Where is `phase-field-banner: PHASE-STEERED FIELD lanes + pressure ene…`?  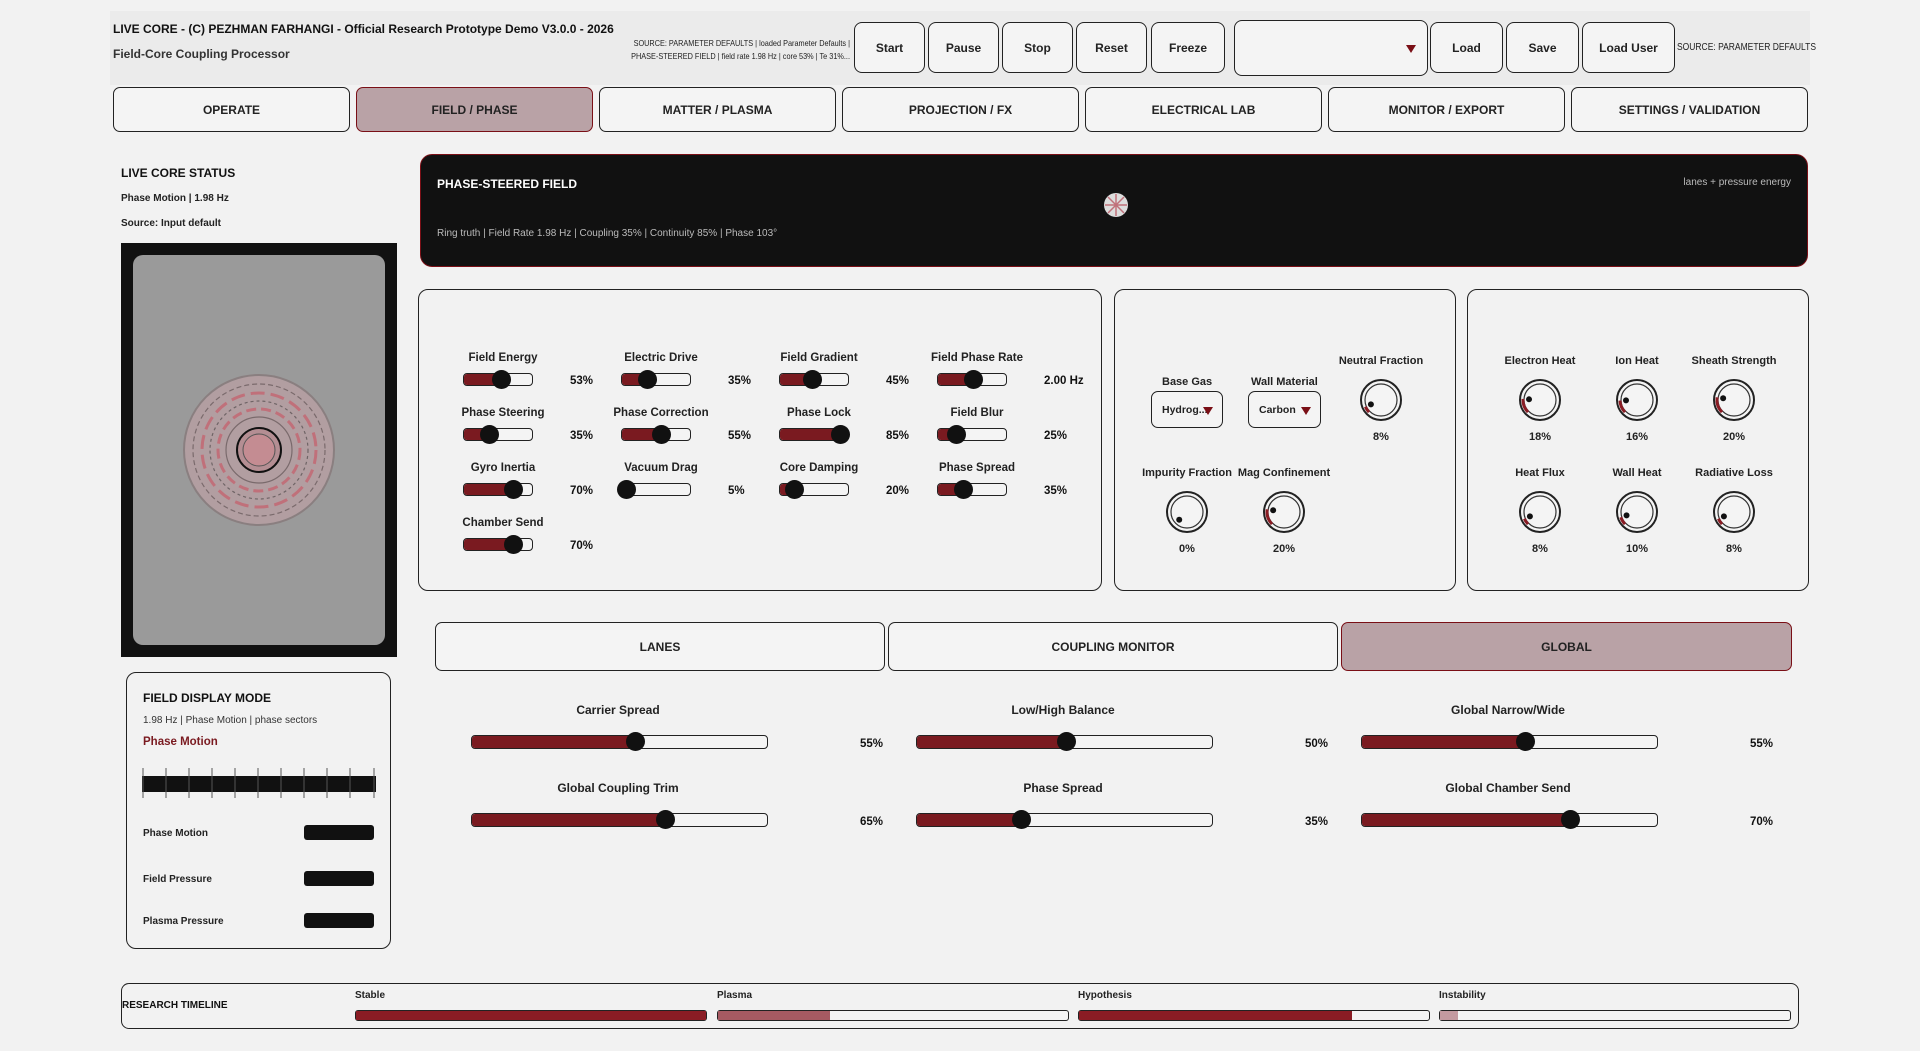 phase-field-banner: PHASE-STEERED FIELD lanes + pressure ene… is located at coordinates (1114, 210).